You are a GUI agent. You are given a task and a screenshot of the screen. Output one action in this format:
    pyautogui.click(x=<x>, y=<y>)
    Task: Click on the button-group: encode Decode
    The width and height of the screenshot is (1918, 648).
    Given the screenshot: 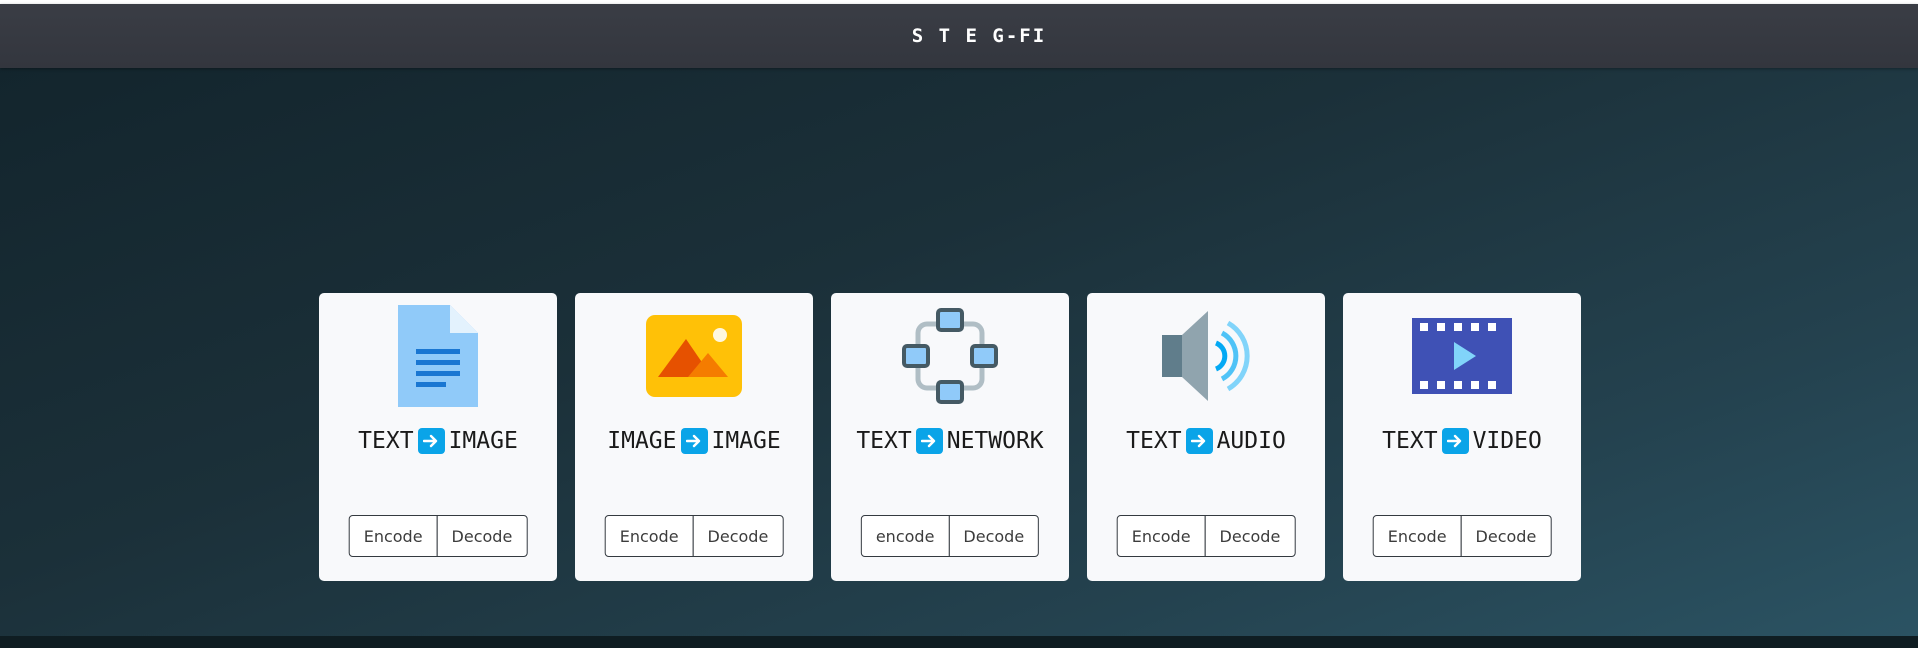 What is the action you would take?
    pyautogui.click(x=950, y=536)
    